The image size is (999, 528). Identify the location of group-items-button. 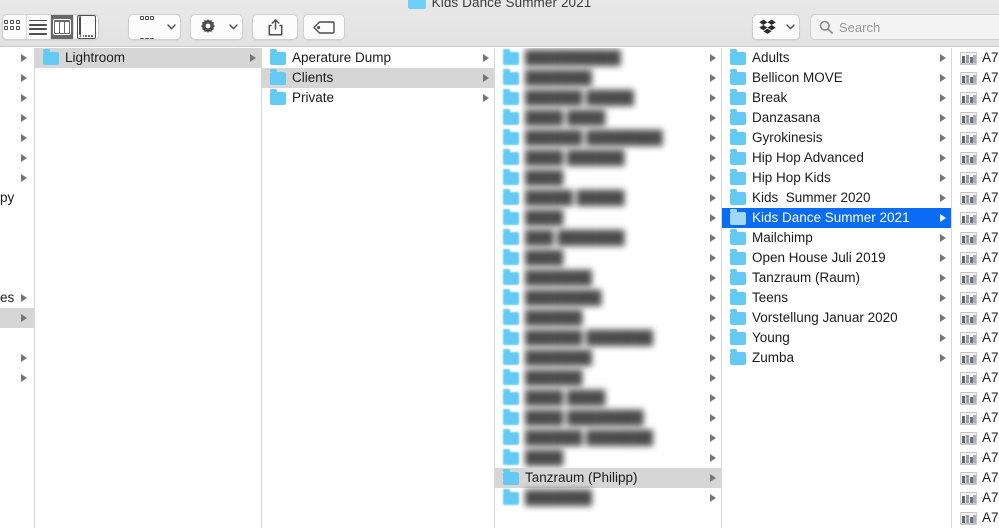
(154, 27).